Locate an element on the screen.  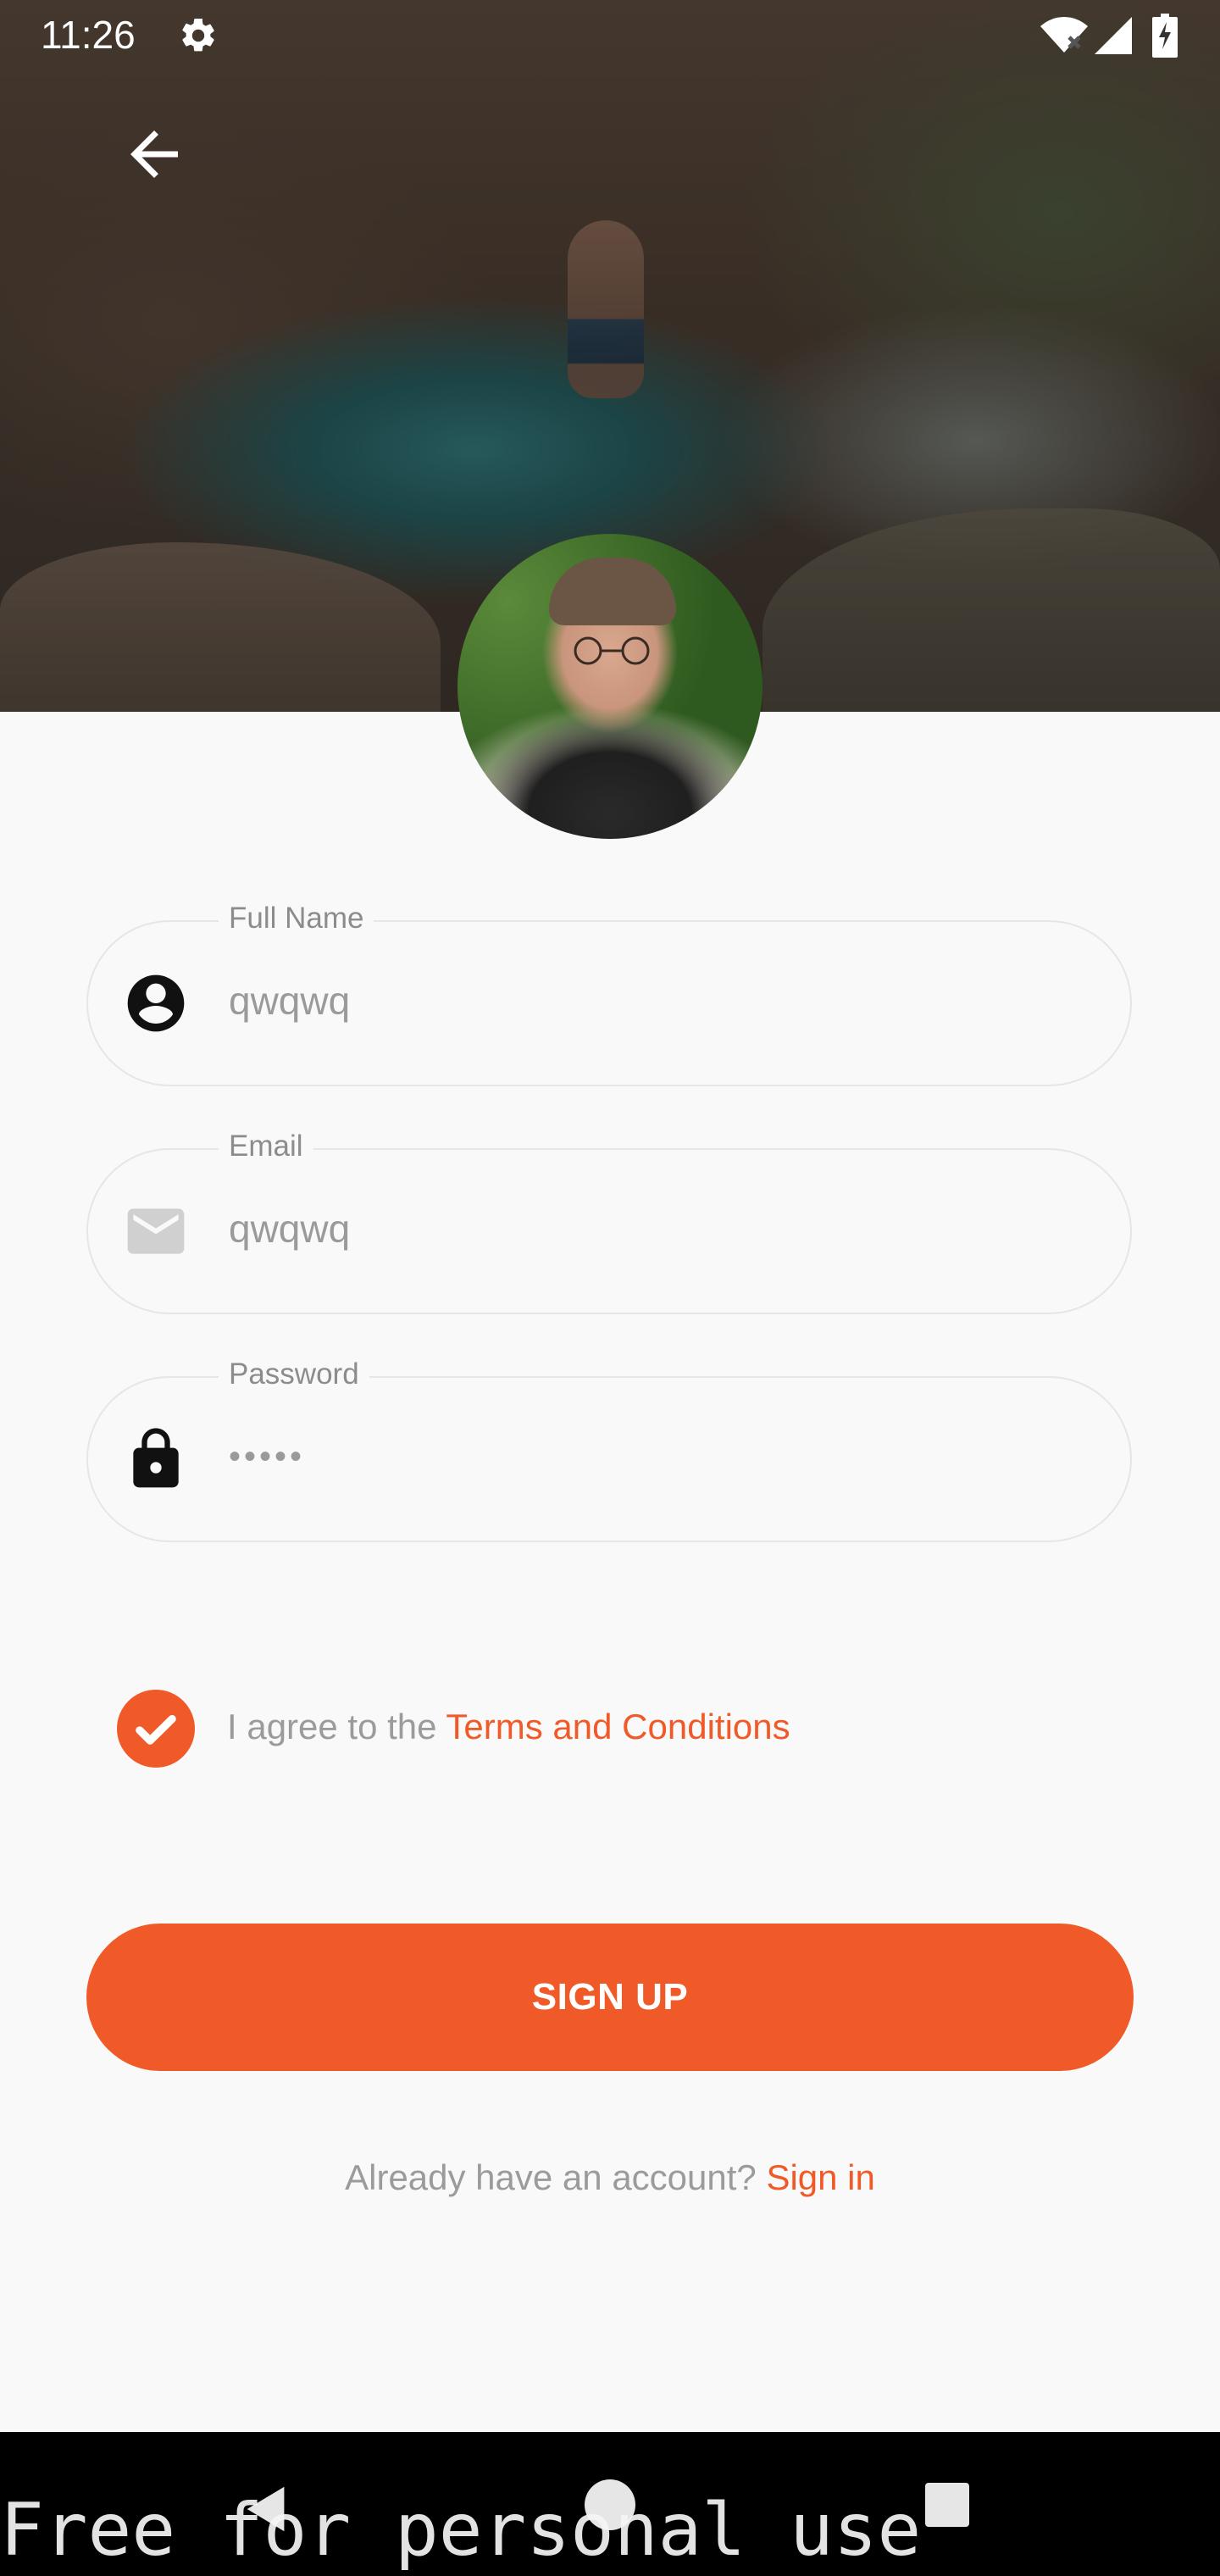
back-button is located at coordinates (154, 154).